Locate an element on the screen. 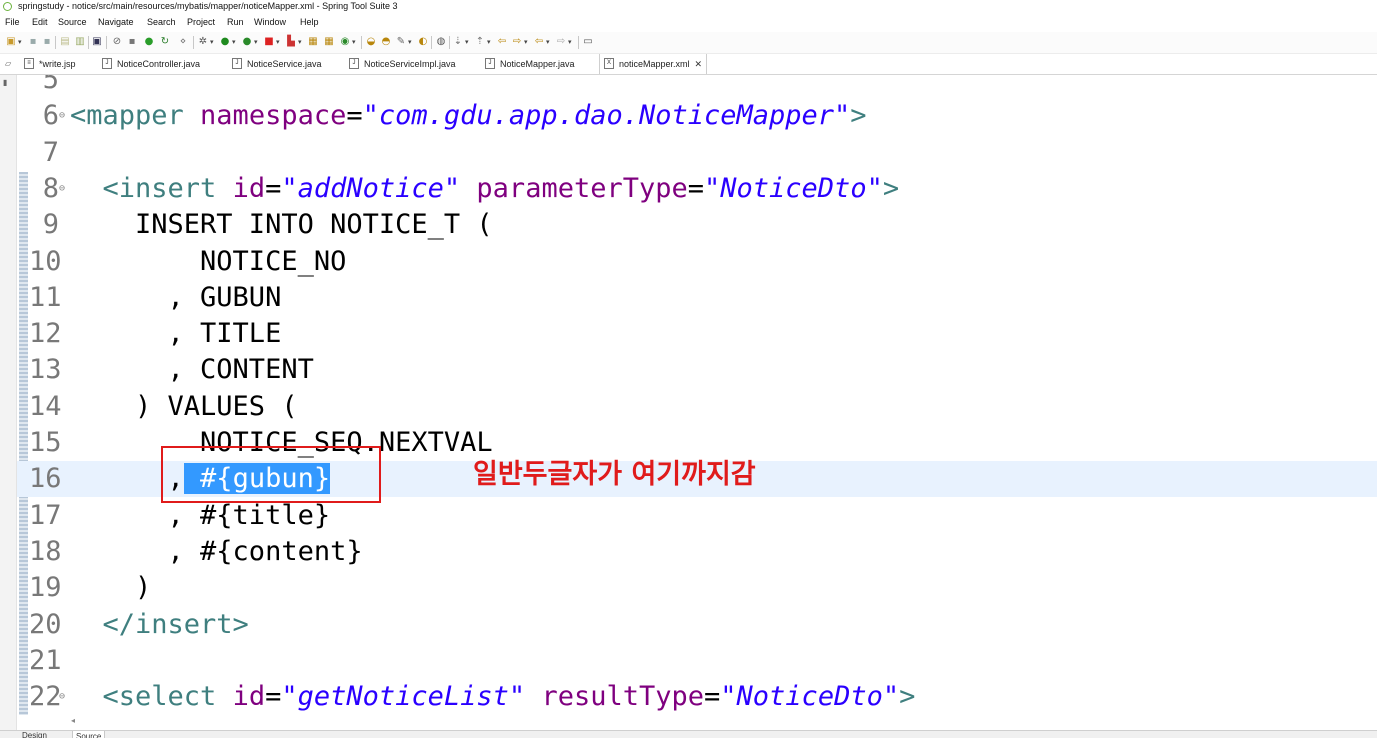  editor-gutter: ▮ is located at coordinates (8, 405).